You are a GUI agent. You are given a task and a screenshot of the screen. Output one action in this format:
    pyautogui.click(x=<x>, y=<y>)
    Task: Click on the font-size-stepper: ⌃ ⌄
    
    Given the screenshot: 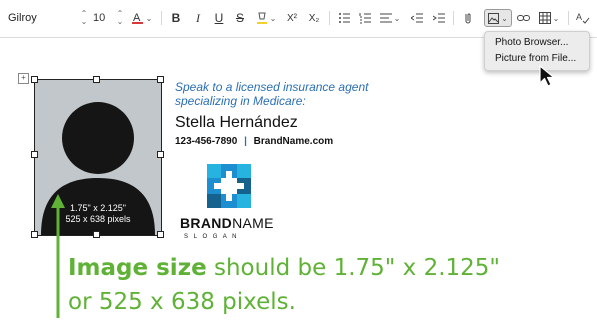 What is the action you would take?
    pyautogui.click(x=120, y=18)
    